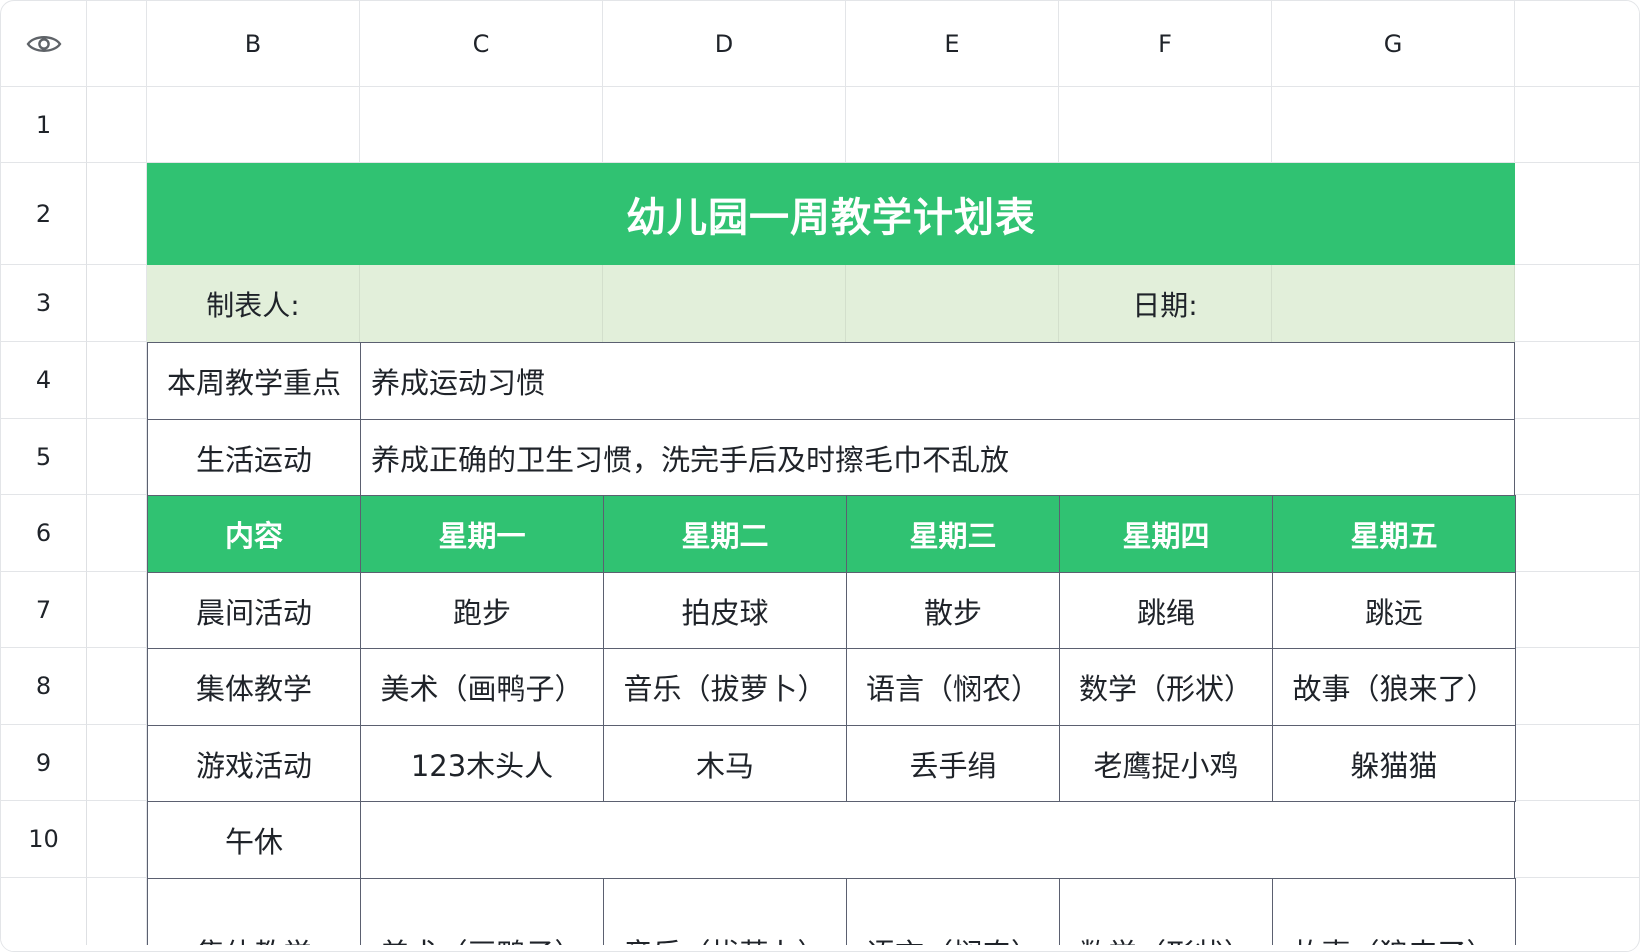 This screenshot has width=1640, height=952. Describe the element at coordinates (254, 914) in the screenshot. I see `schedule-cell-partial: 集体教学` at that location.